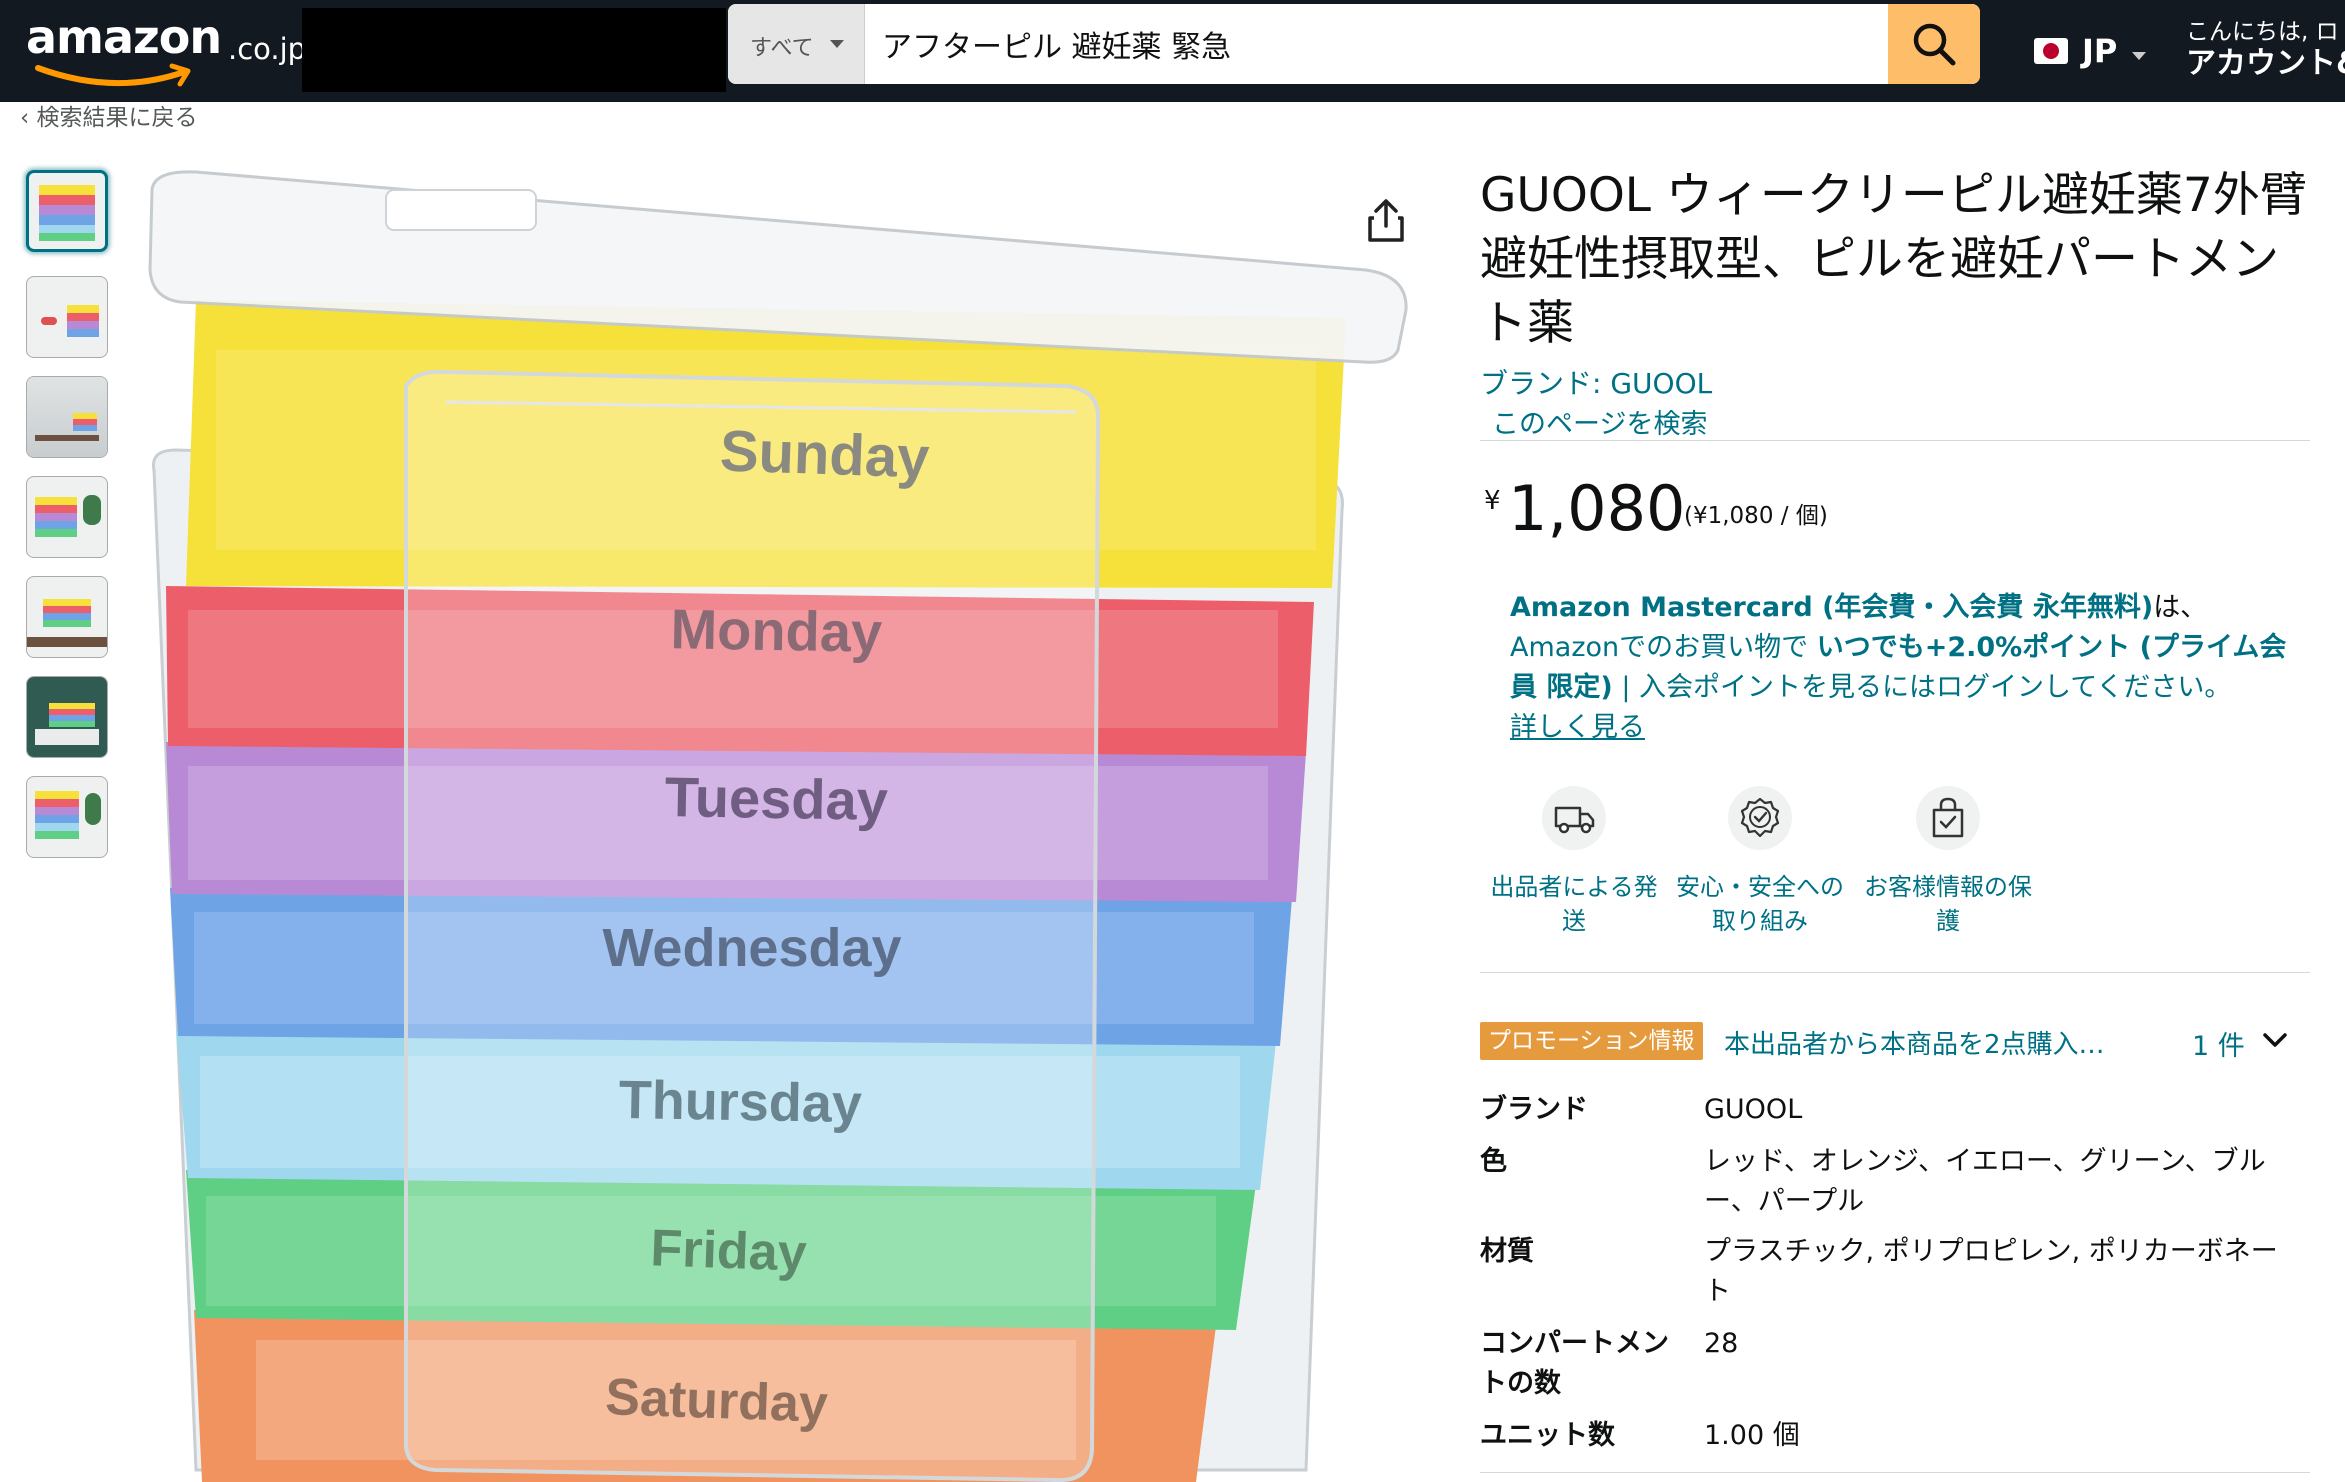 Image resolution: width=2345 pixels, height=1482 pixels. I want to click on logo-smile-icon, so click(113, 75).